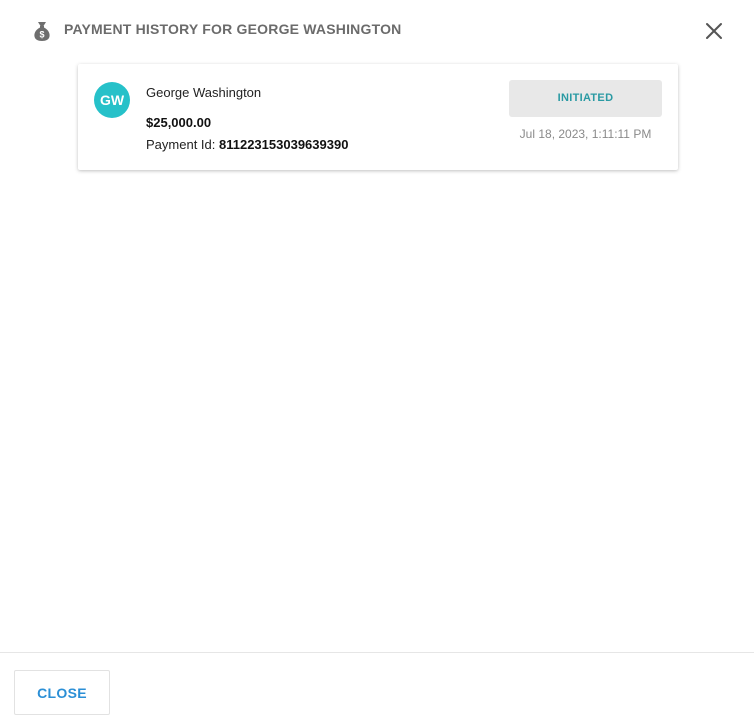 This screenshot has width=754, height=725. I want to click on payment-id-row: Payment Id: 811223153039639390, so click(247, 144).